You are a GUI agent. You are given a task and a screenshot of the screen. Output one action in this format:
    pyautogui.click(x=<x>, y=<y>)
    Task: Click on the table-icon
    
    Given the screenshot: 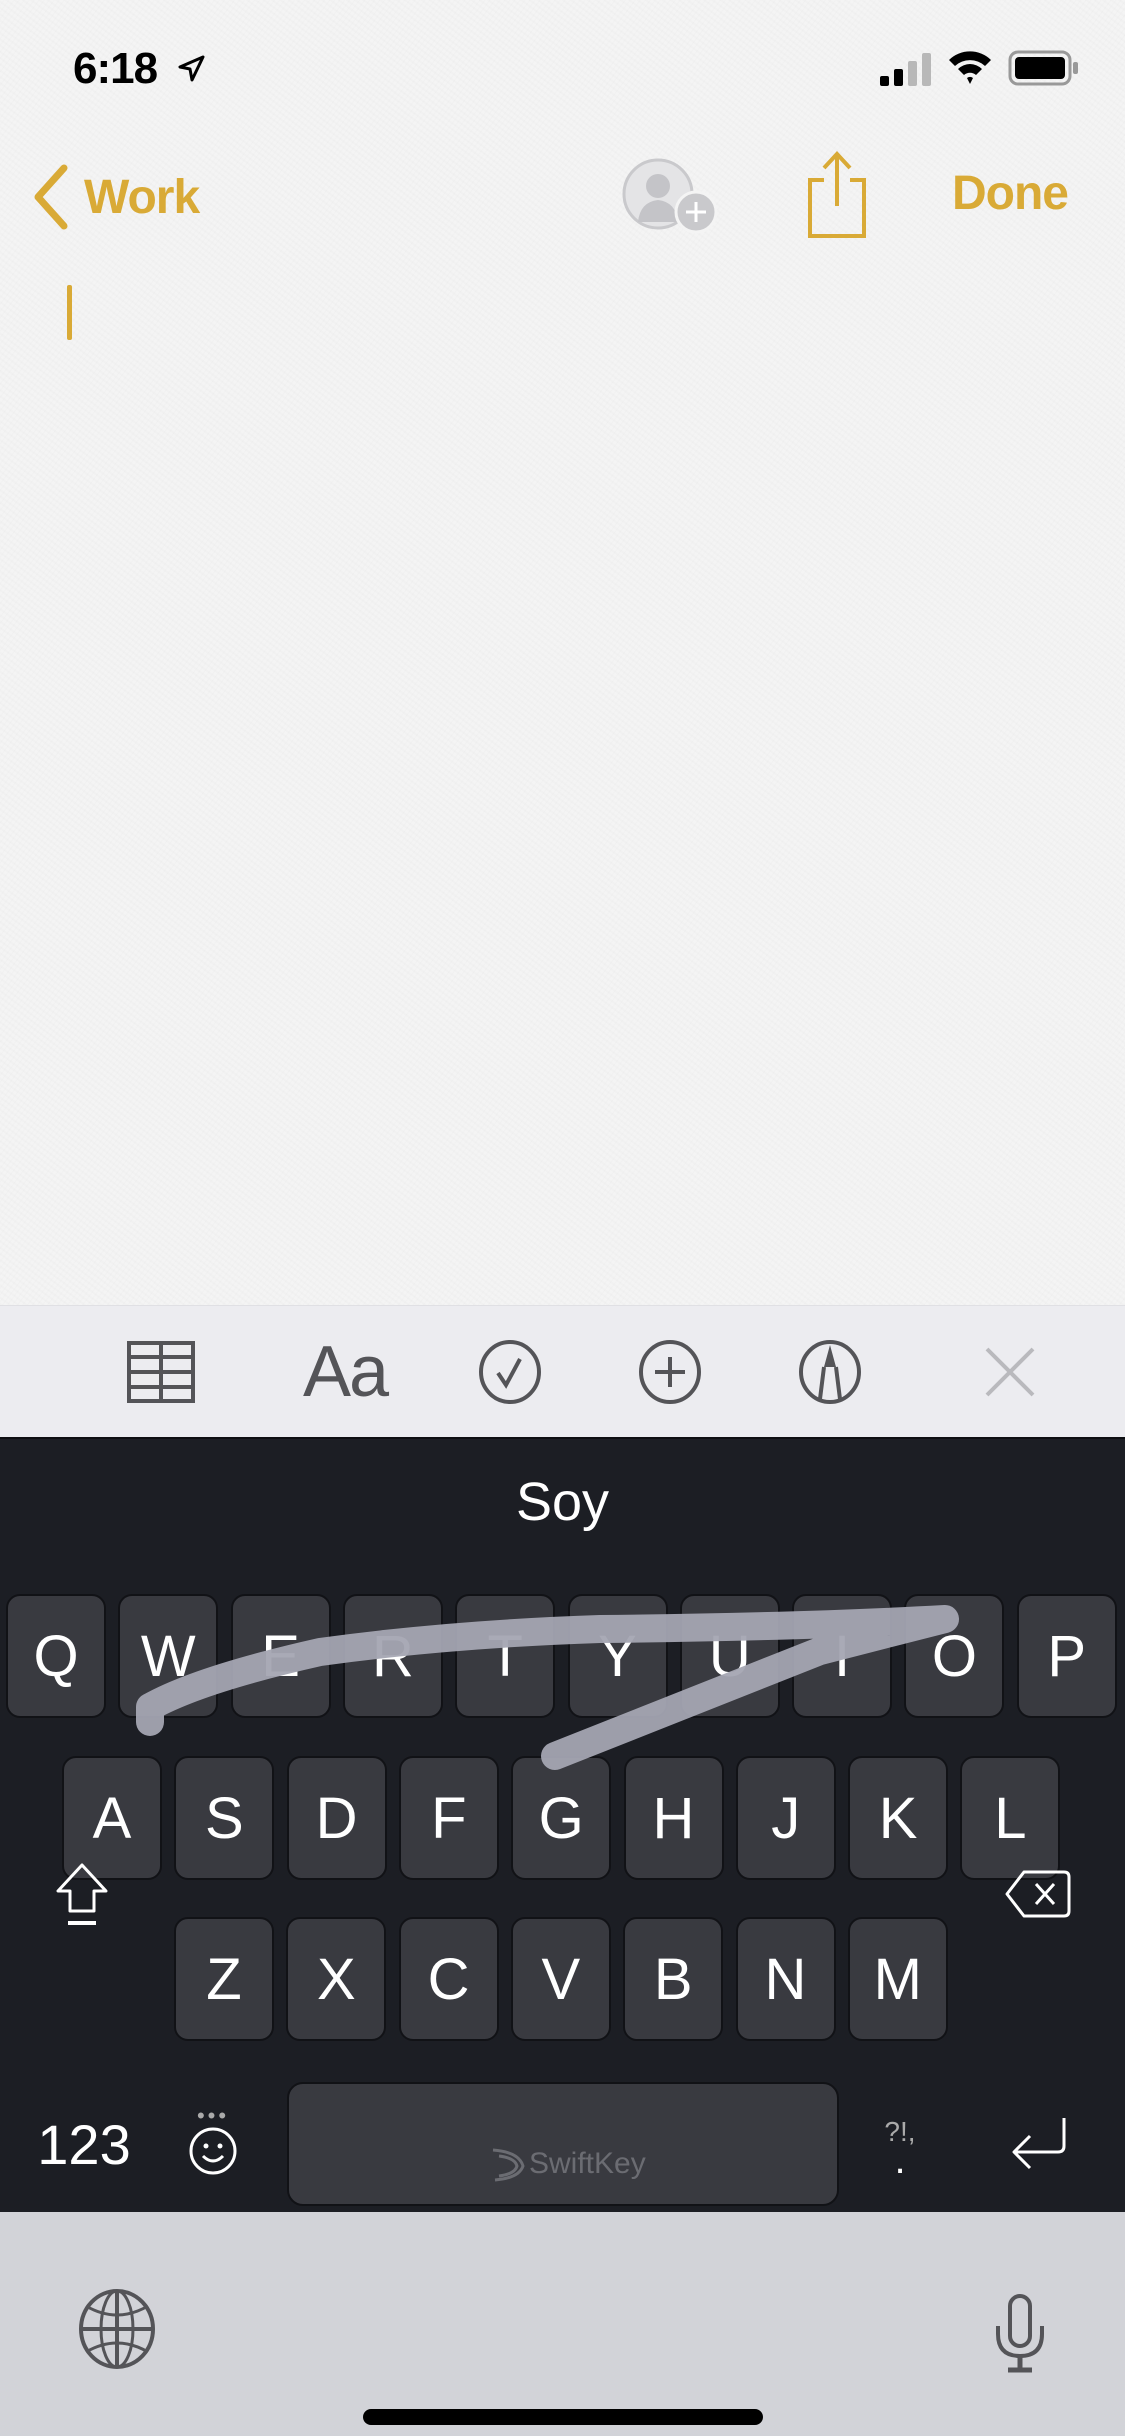 What is the action you would take?
    pyautogui.click(x=161, y=1372)
    